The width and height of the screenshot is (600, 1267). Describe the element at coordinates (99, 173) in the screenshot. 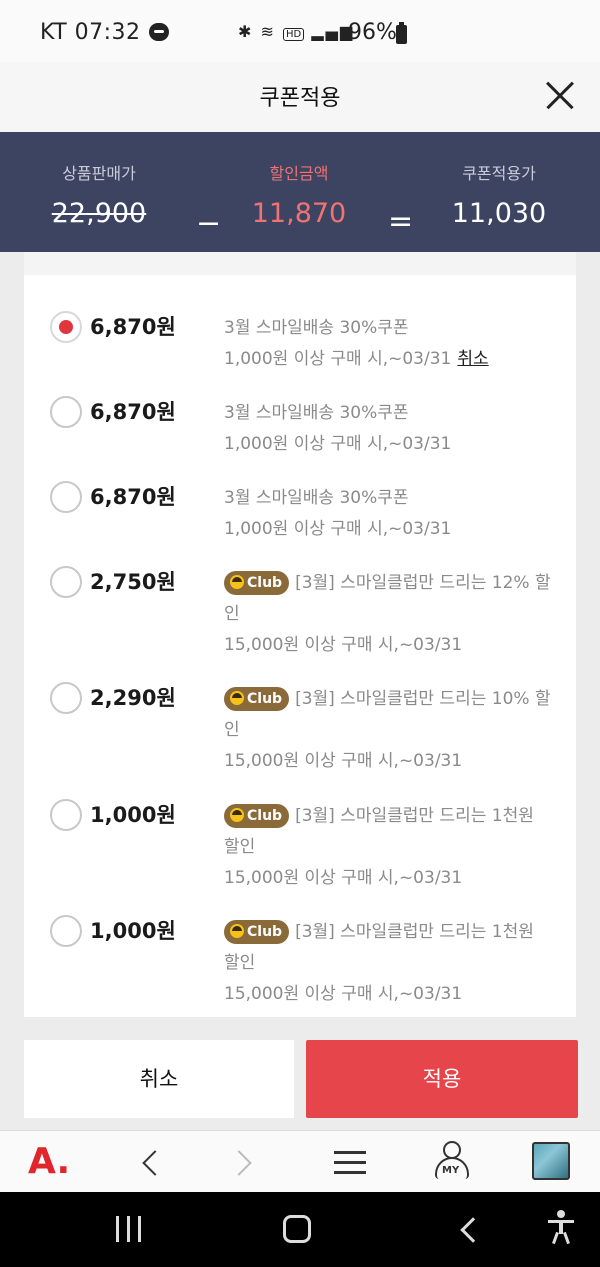

I see `original-price-label: 상품판매가` at that location.